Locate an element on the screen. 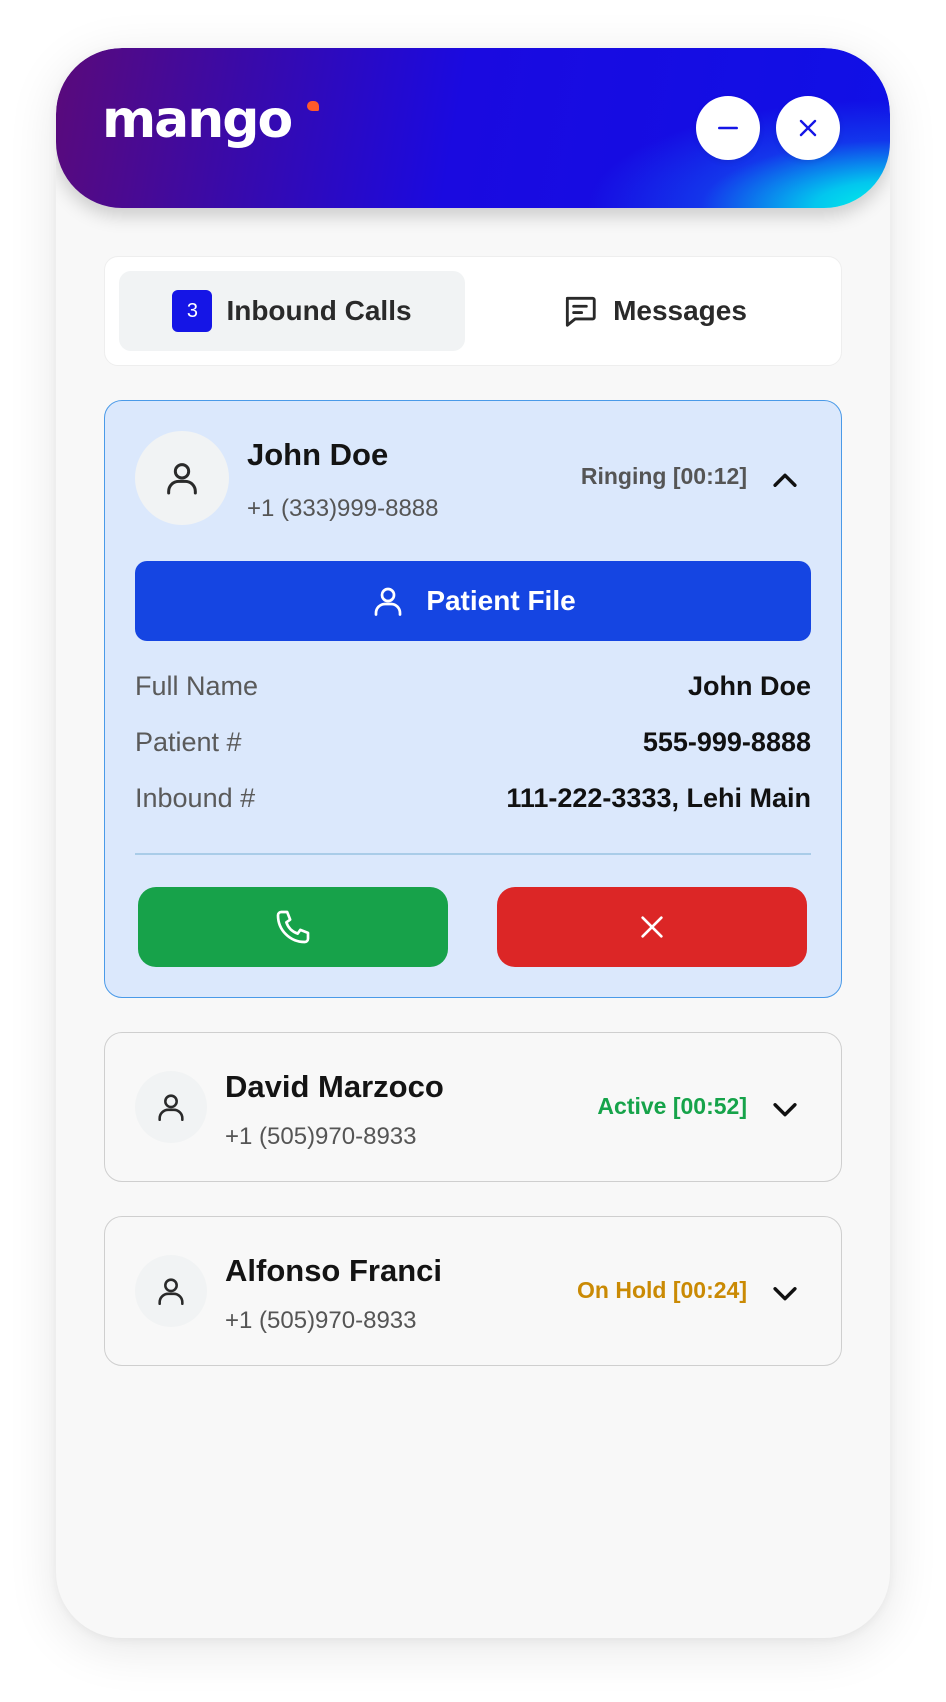 The width and height of the screenshot is (946, 1702). inbound-count-badge: 3 is located at coordinates (192, 311).